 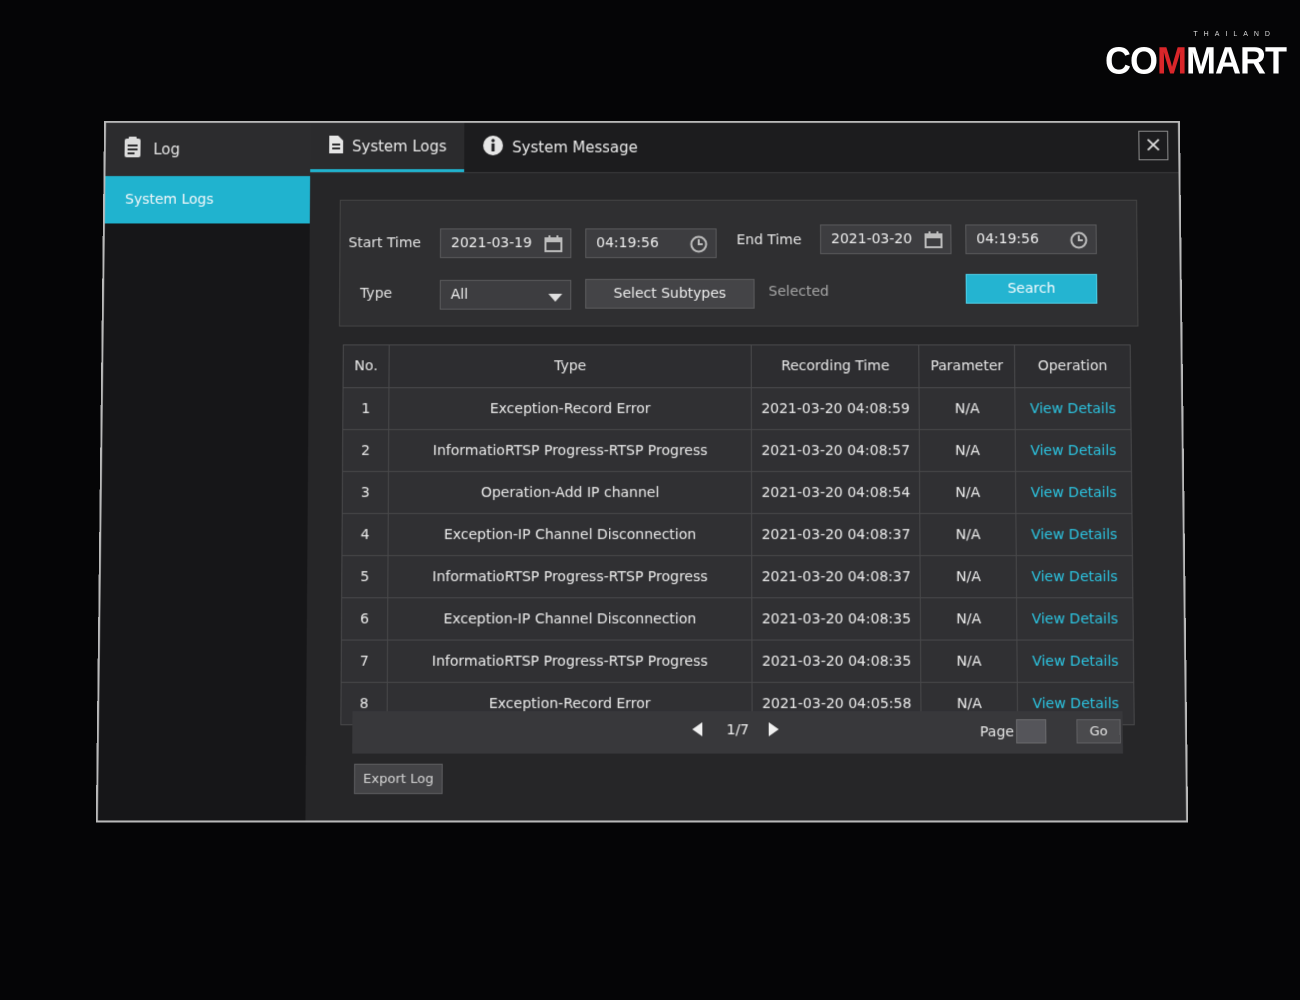 I want to click on sidebar-item-system-logs: System Logs, so click(x=207, y=200).